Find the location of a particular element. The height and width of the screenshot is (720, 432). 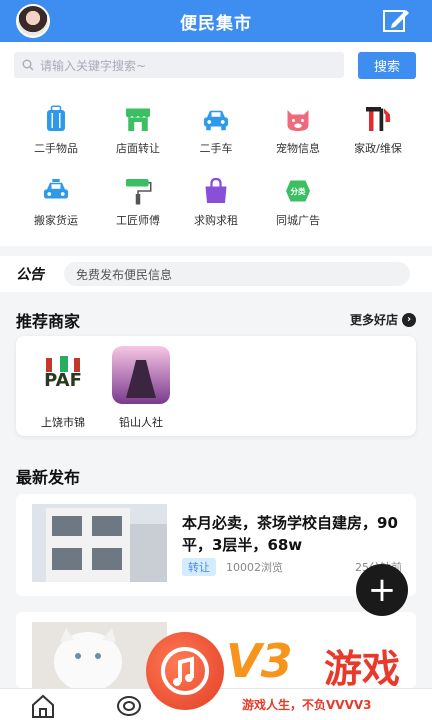

app-header: 便民集市 is located at coordinates (216, 21).